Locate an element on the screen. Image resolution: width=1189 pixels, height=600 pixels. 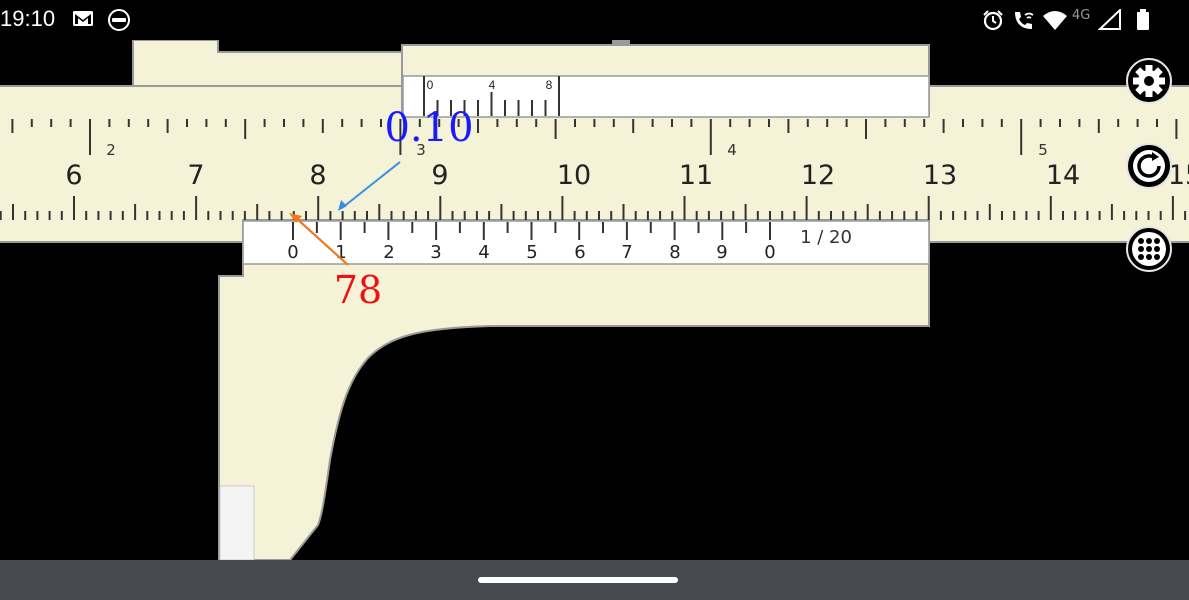
depth-label: 0 is located at coordinates (430, 85).